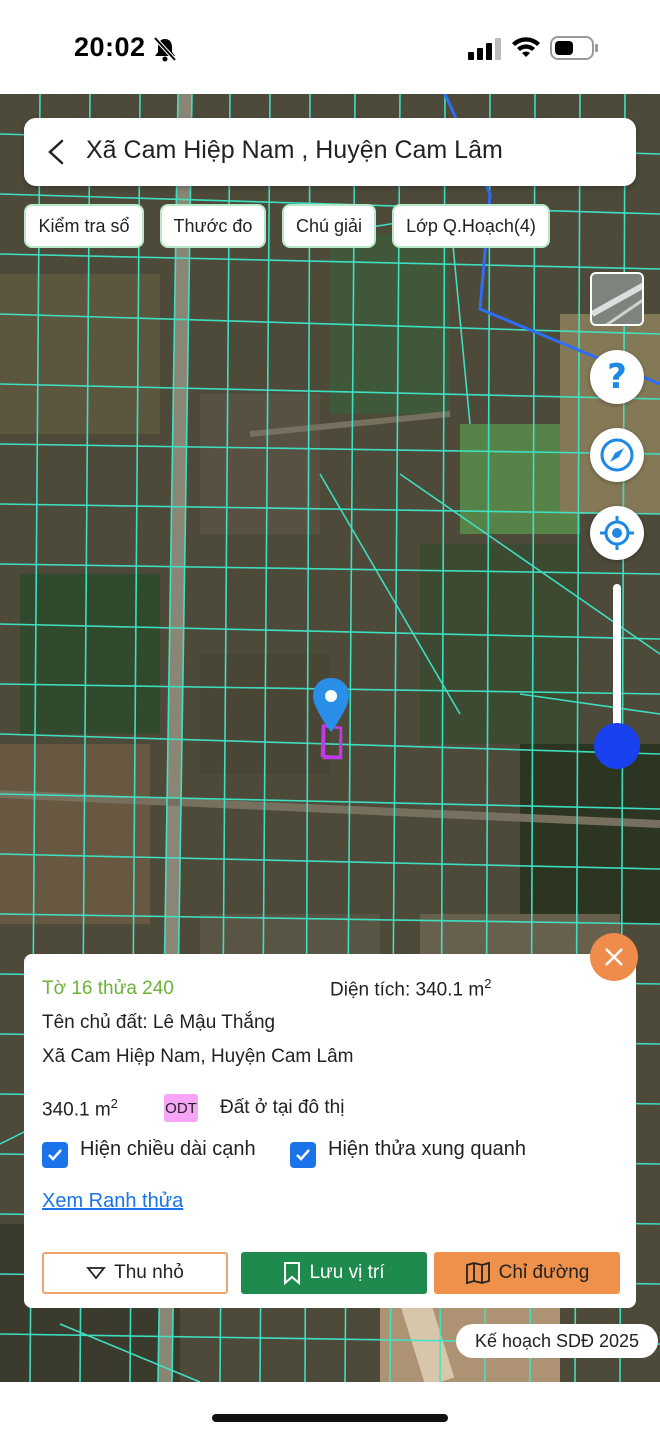  Describe the element at coordinates (112, 1201) in the screenshot. I see `view-boundary-link: Xem Ranh thửa` at that location.